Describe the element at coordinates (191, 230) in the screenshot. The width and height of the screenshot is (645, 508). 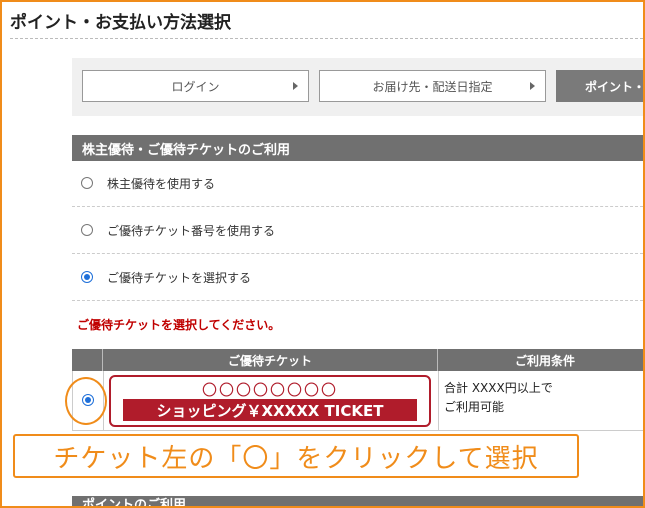
I see `option-label: ご優待チケット番号を使用する` at that location.